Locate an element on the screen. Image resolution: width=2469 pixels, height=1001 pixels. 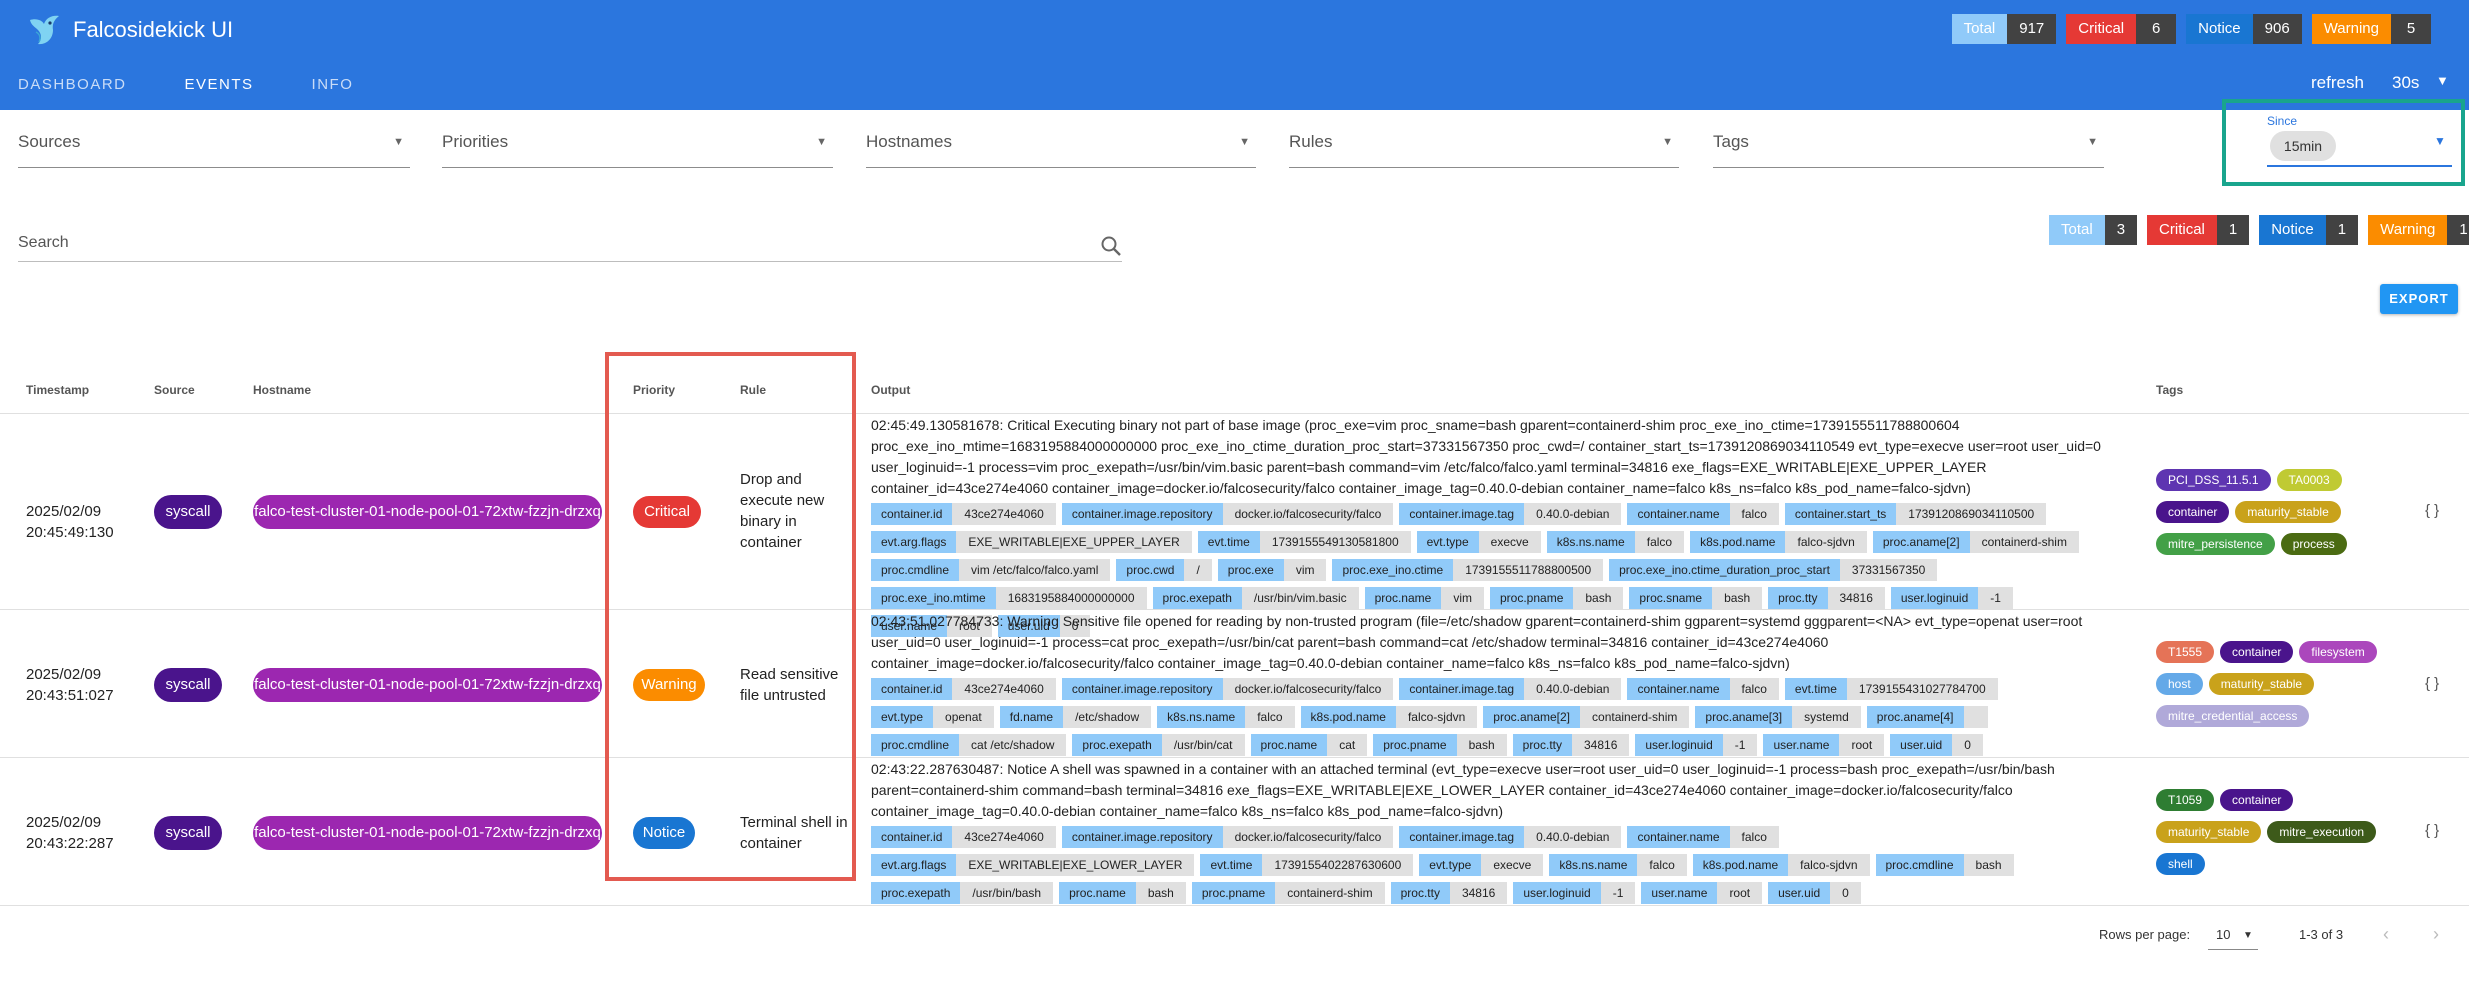
output-field: proc.name cat is located at coordinates (1309, 745).